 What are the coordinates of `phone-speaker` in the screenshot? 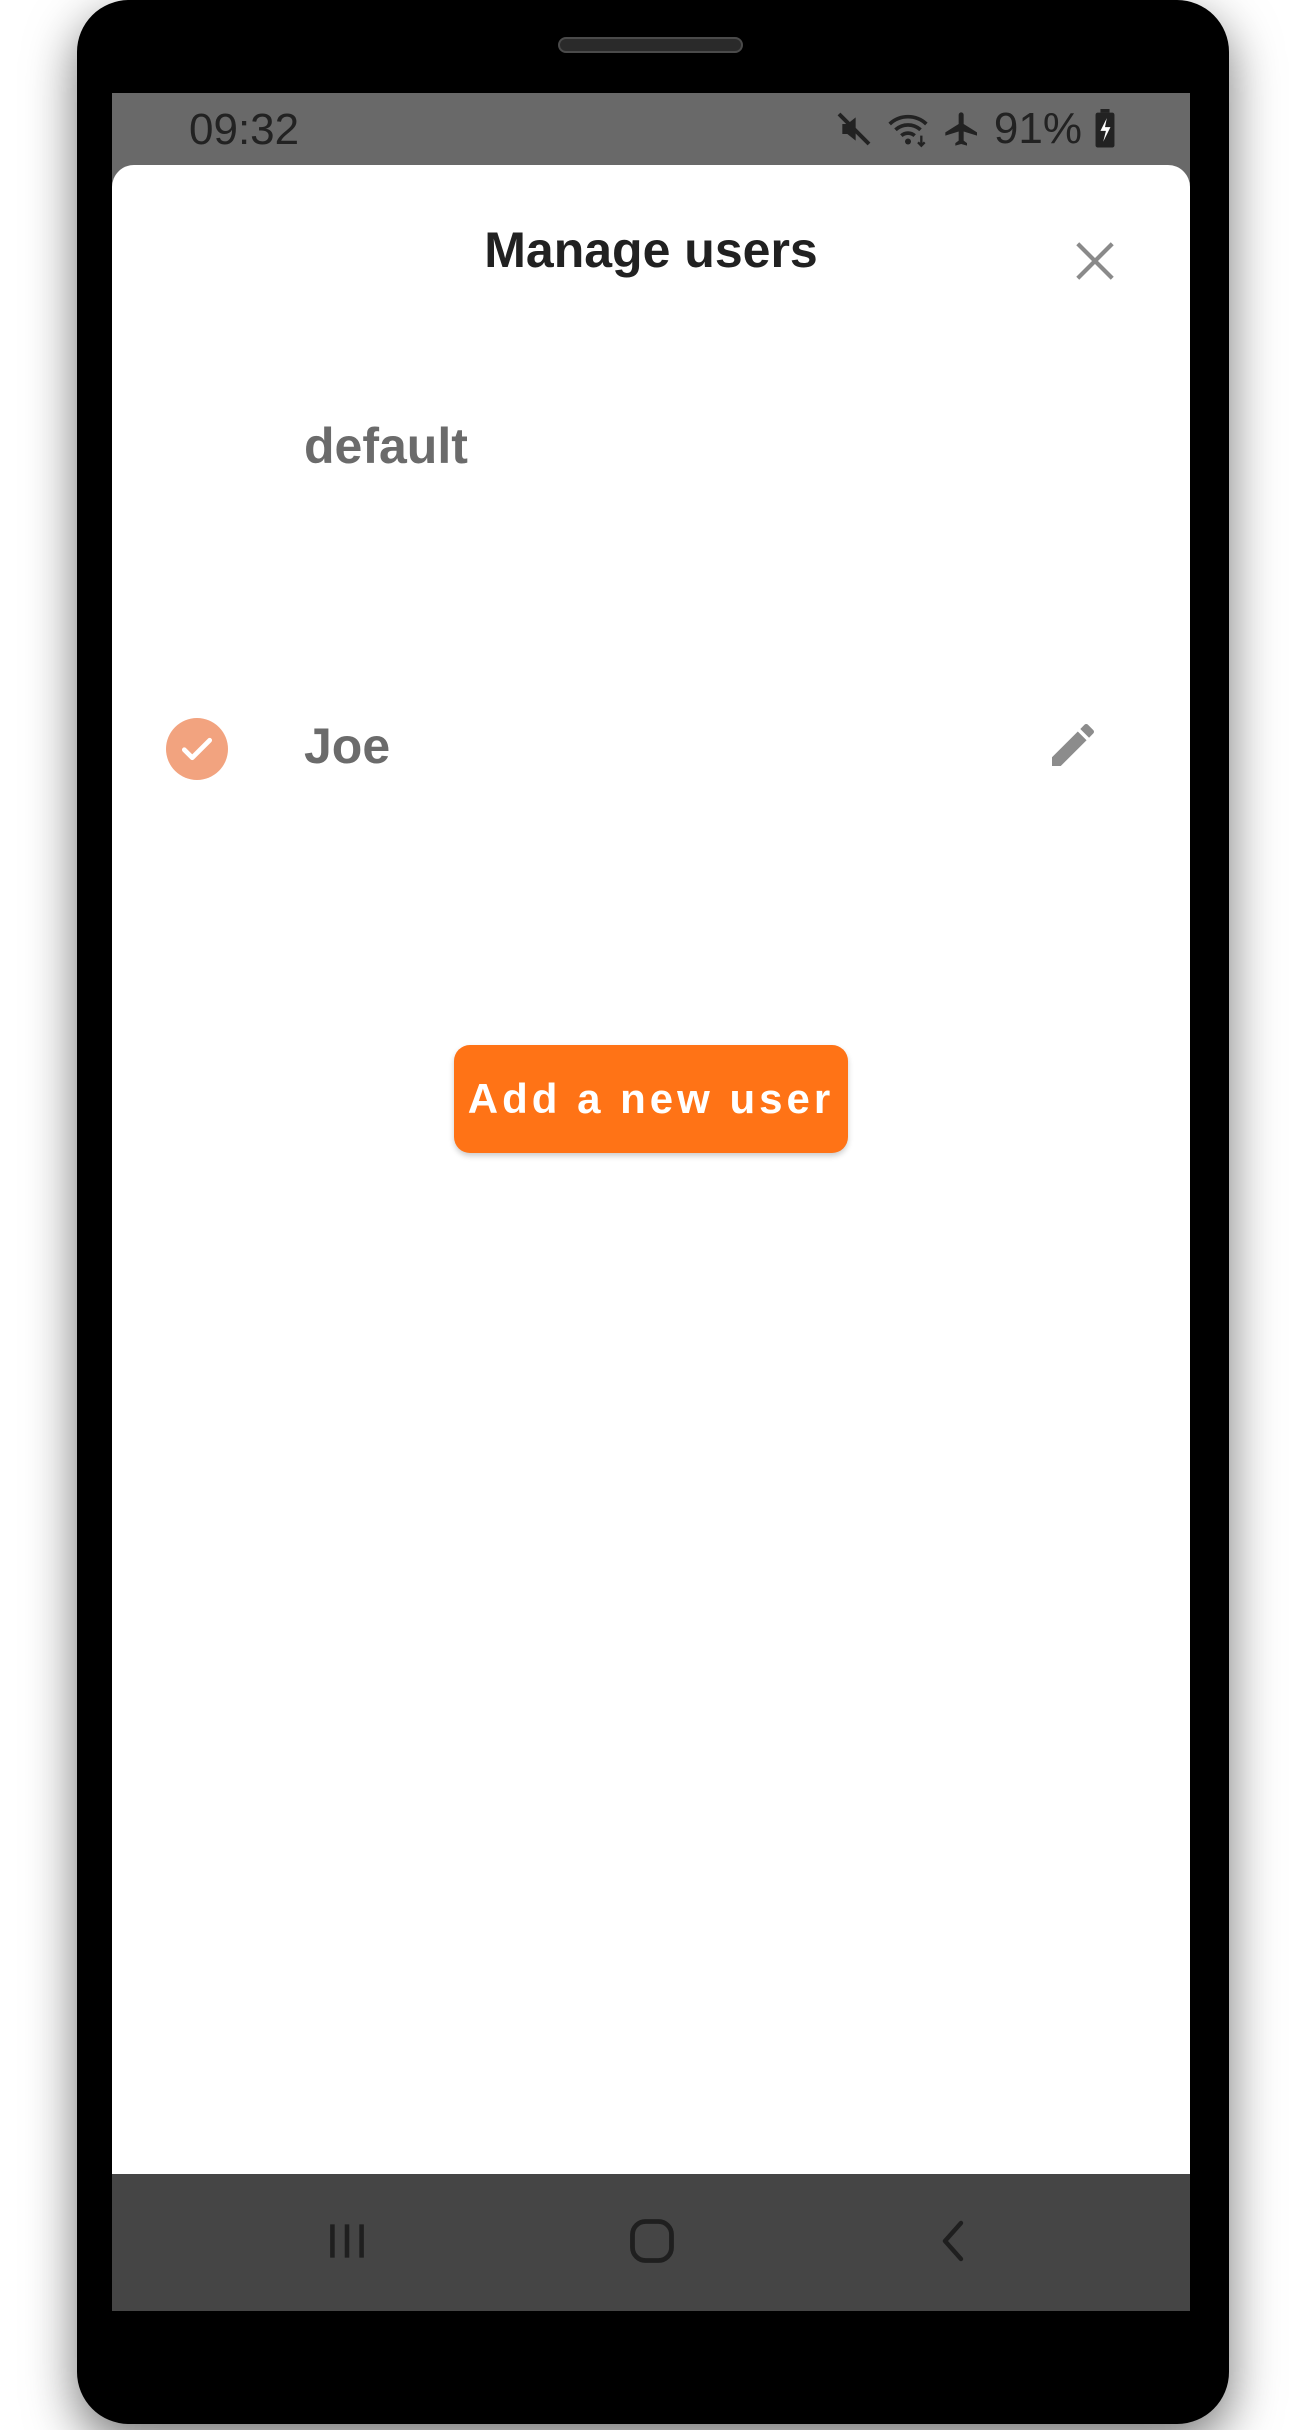 It's located at (650, 45).